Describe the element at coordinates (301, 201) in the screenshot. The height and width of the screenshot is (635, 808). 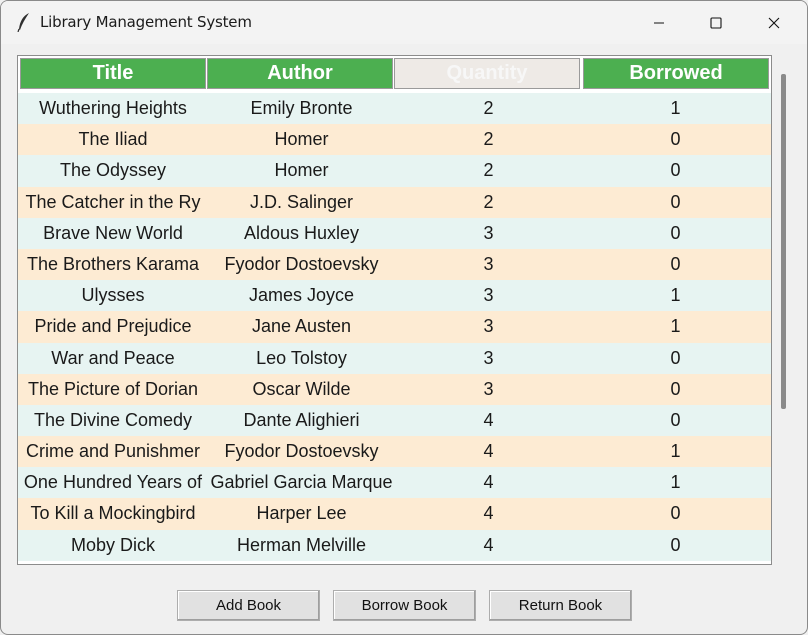
I see `cell-author: J.D. Salinger` at that location.